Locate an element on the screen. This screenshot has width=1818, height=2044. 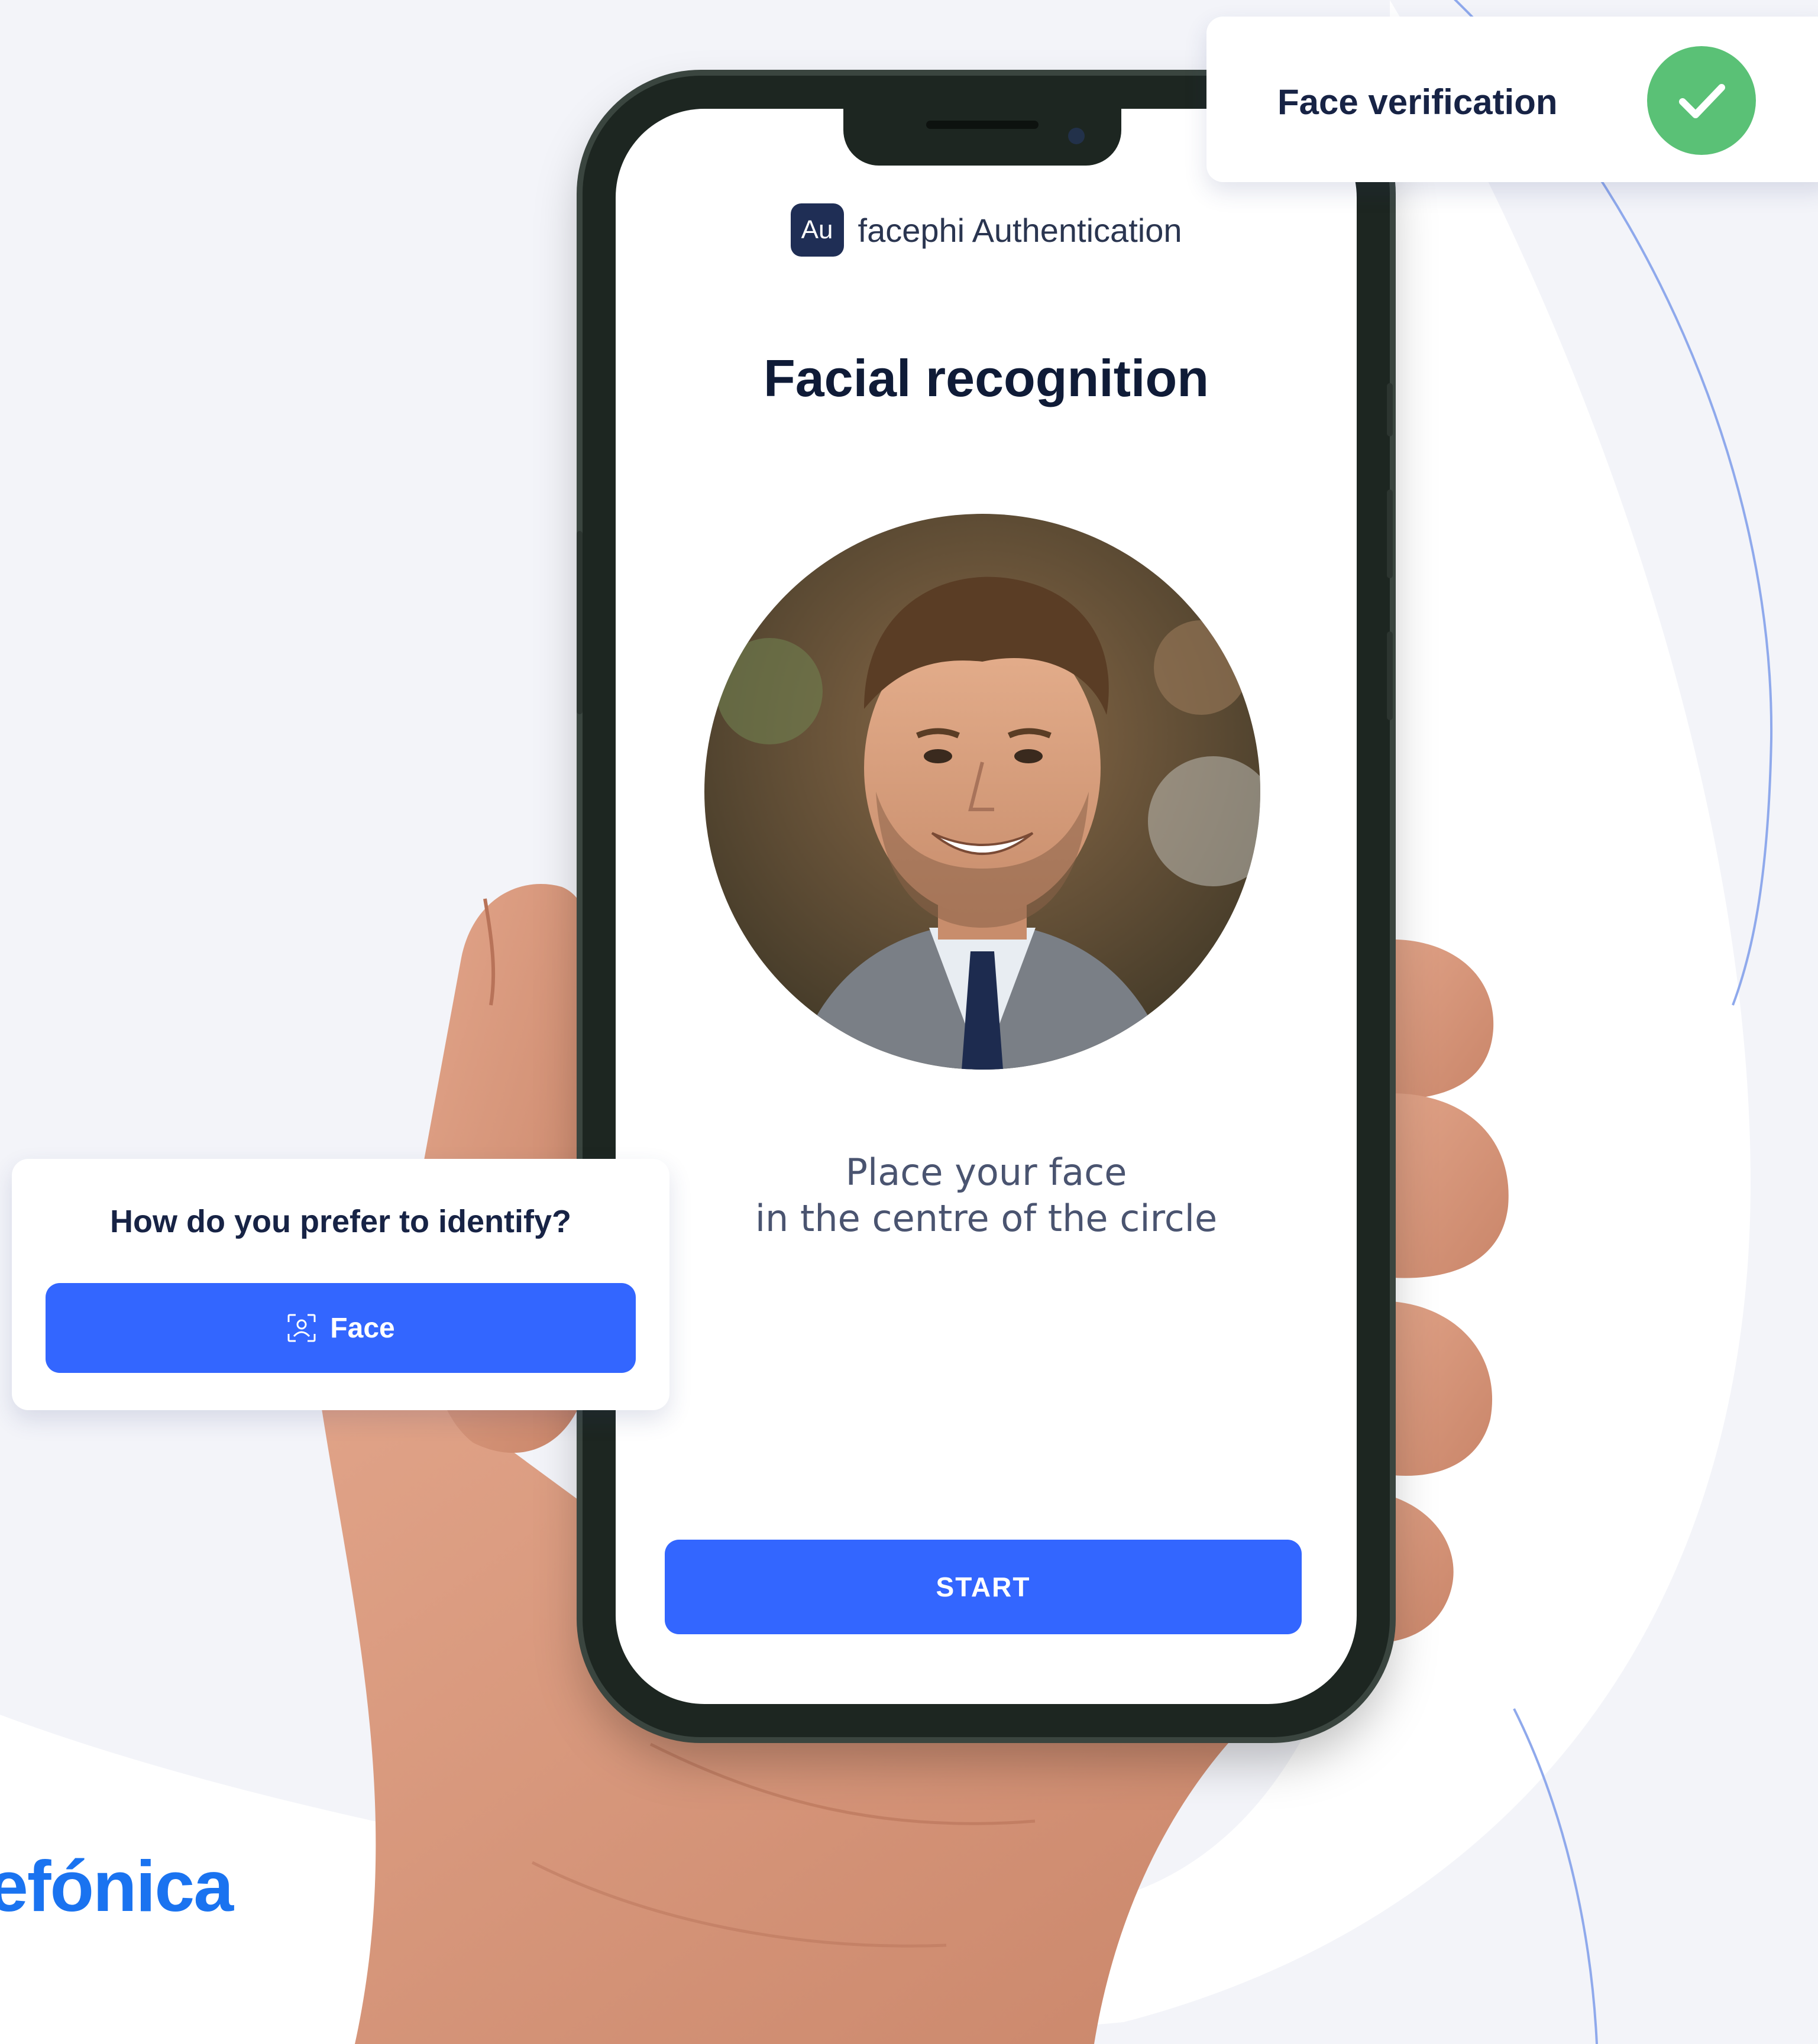
face-verification-card: Face verification is located at coordinates (1512, 99).